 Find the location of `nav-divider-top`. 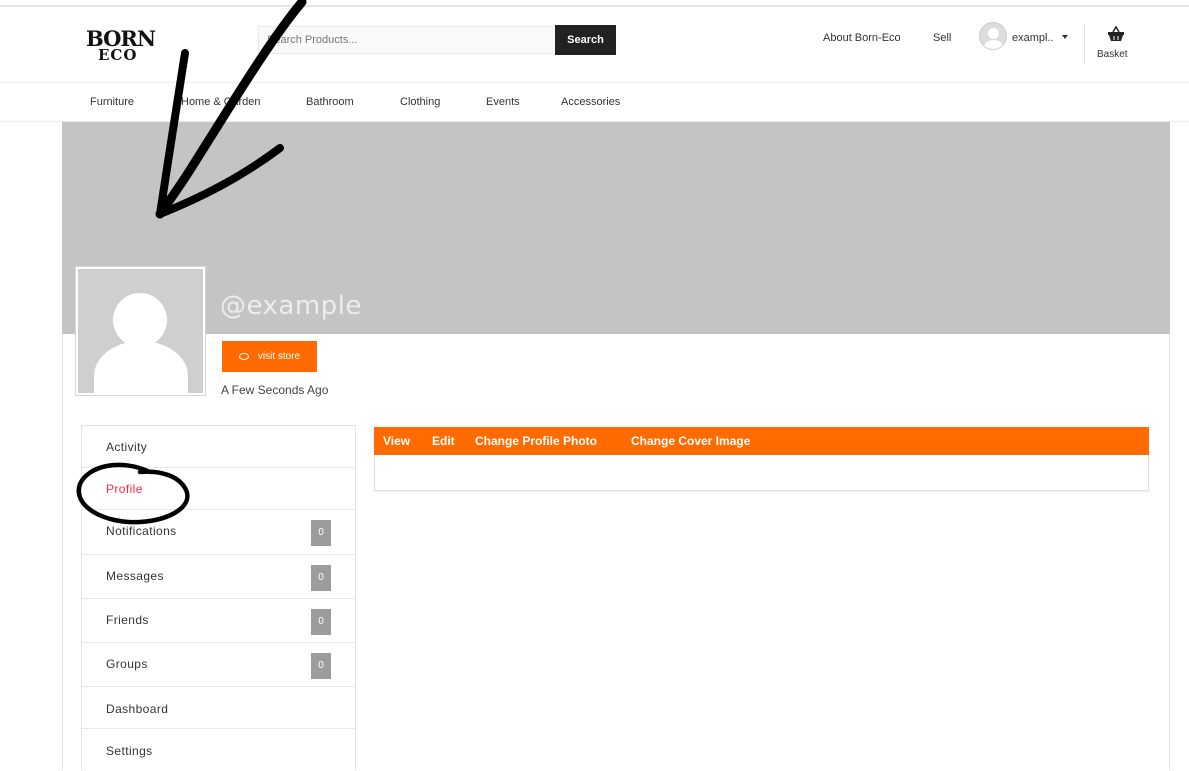

nav-divider-top is located at coordinates (594, 82).